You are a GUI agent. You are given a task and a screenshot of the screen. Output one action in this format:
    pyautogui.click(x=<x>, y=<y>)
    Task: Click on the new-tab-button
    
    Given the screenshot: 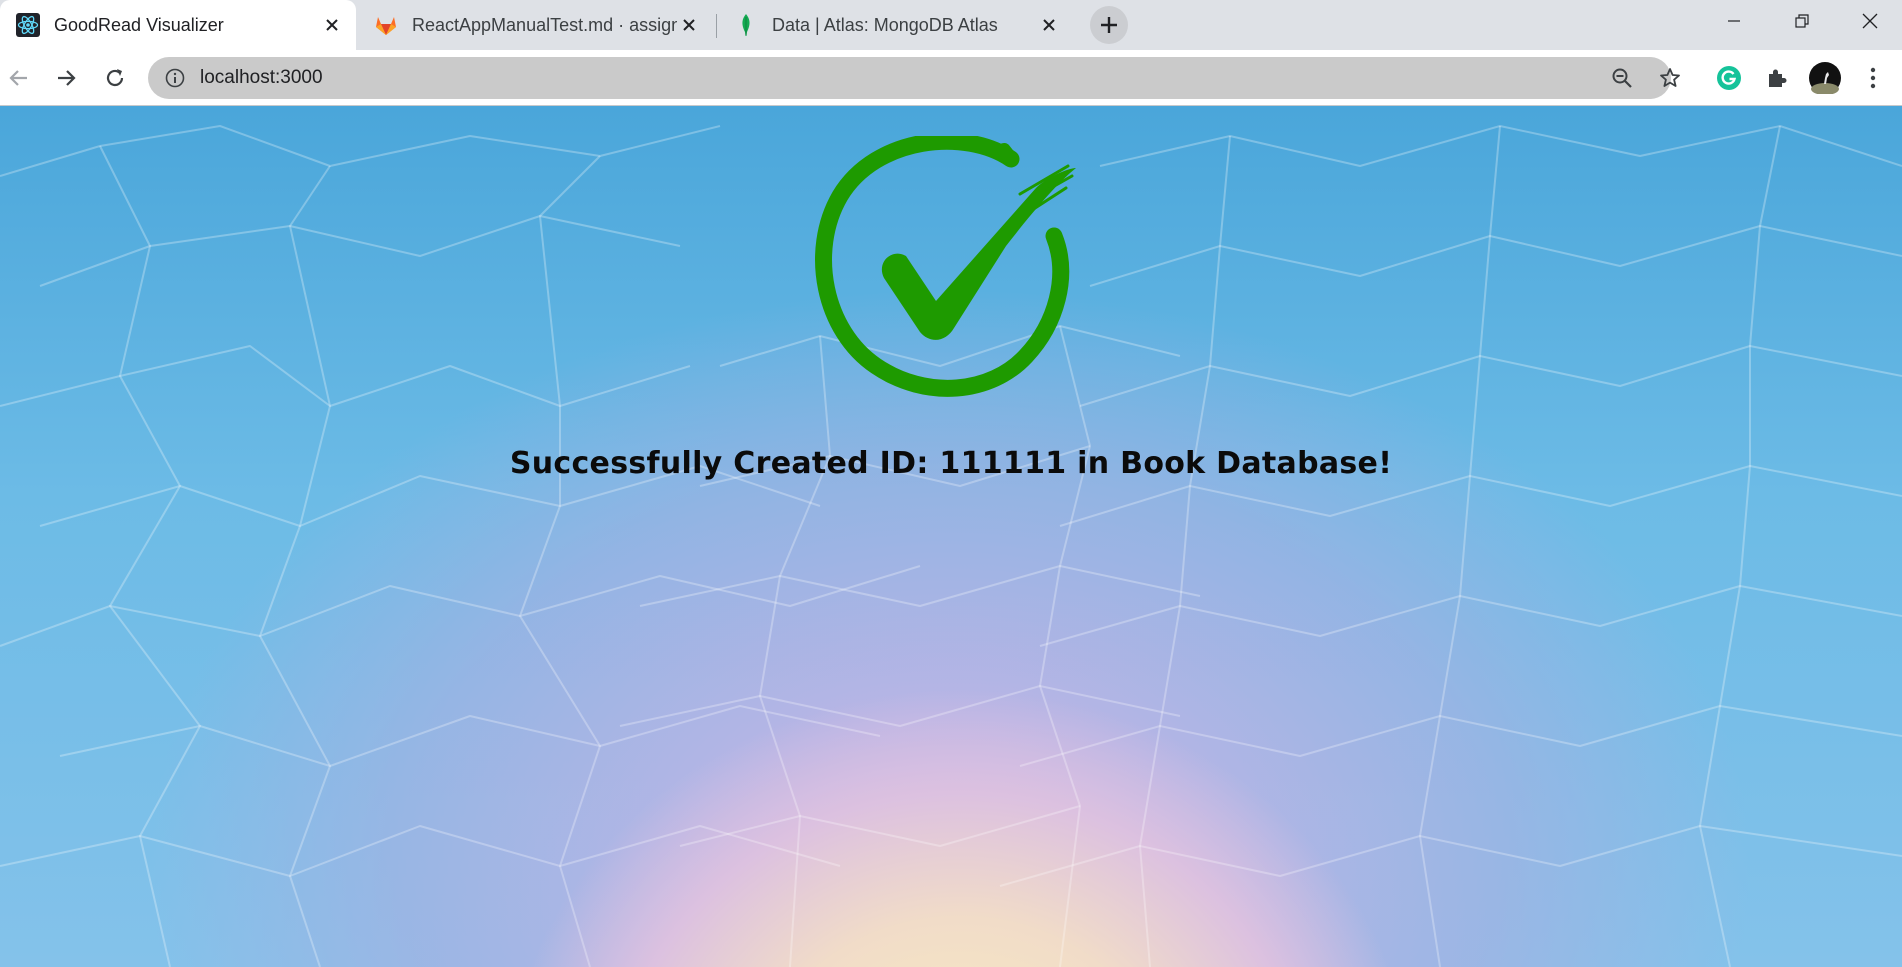 What is the action you would take?
    pyautogui.click(x=1109, y=25)
    